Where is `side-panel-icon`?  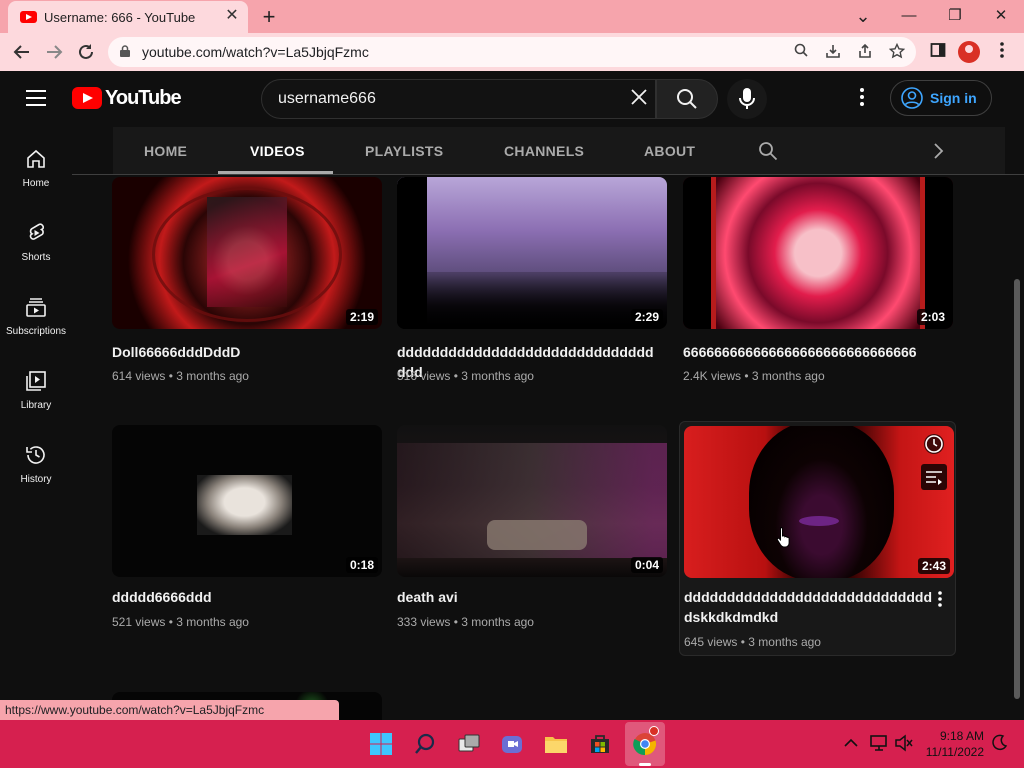
side-panel-icon is located at coordinates (938, 52).